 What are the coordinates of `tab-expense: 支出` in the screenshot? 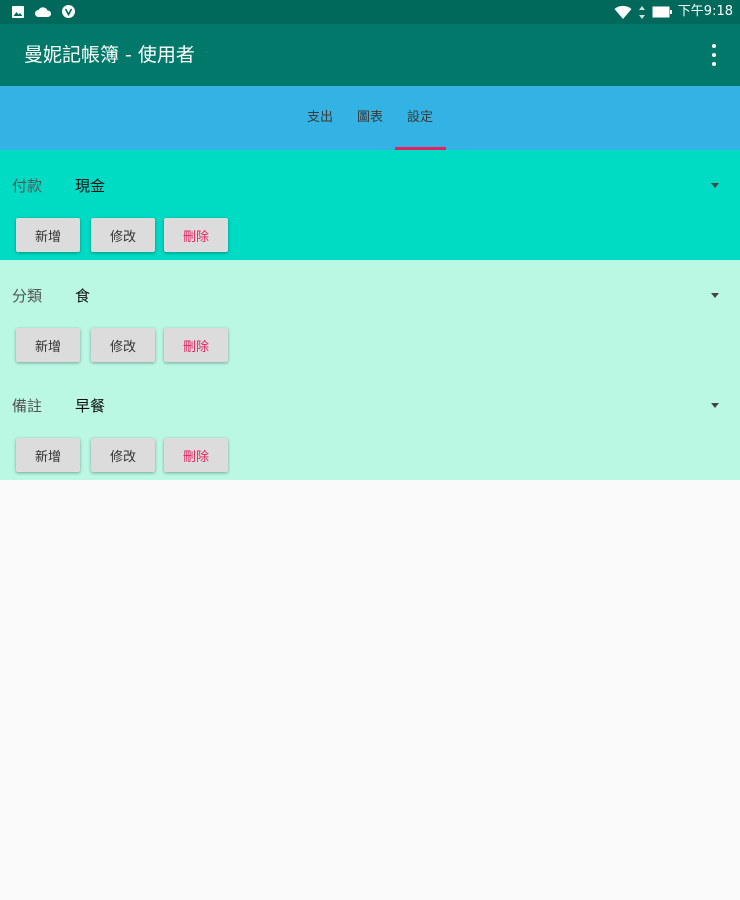 It's located at (320, 118).